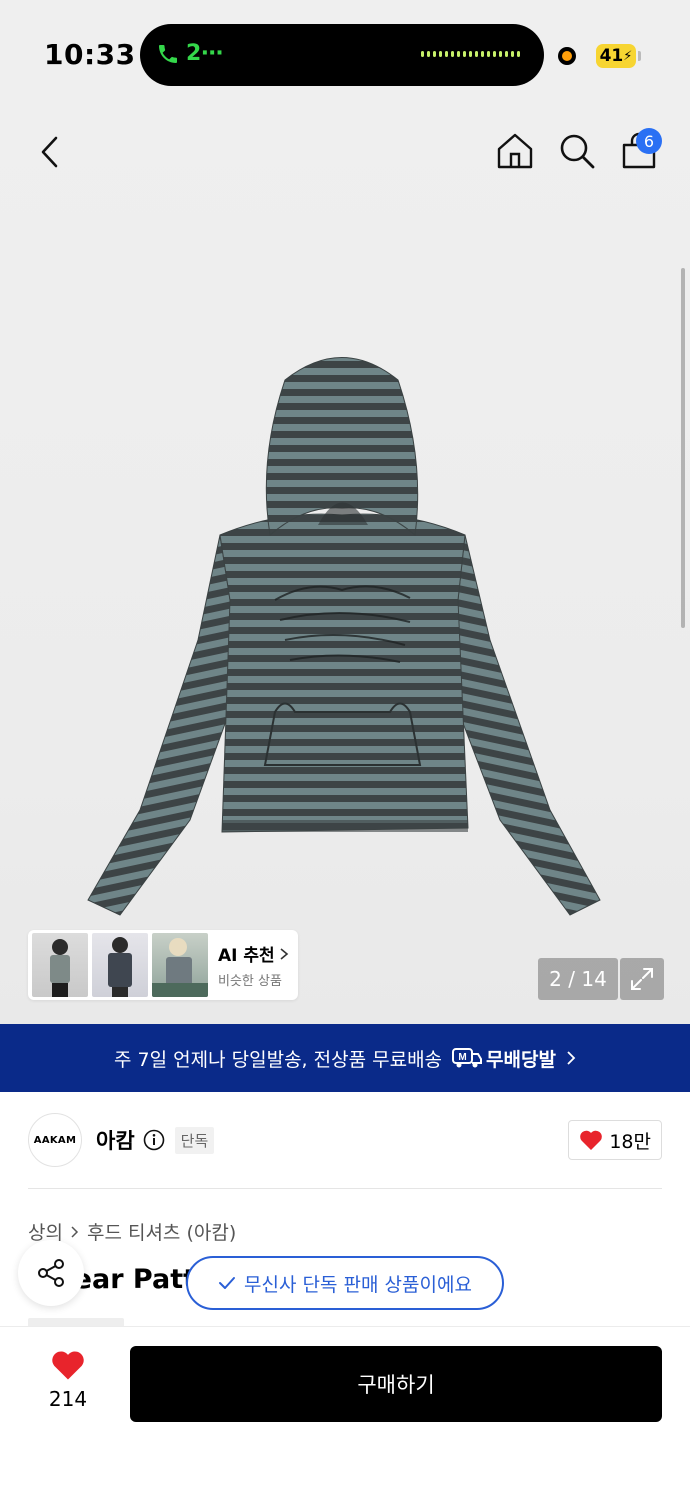 The width and height of the screenshot is (690, 1500). What do you see at coordinates (470, 54) in the screenshot?
I see `waveform-icon` at bounding box center [470, 54].